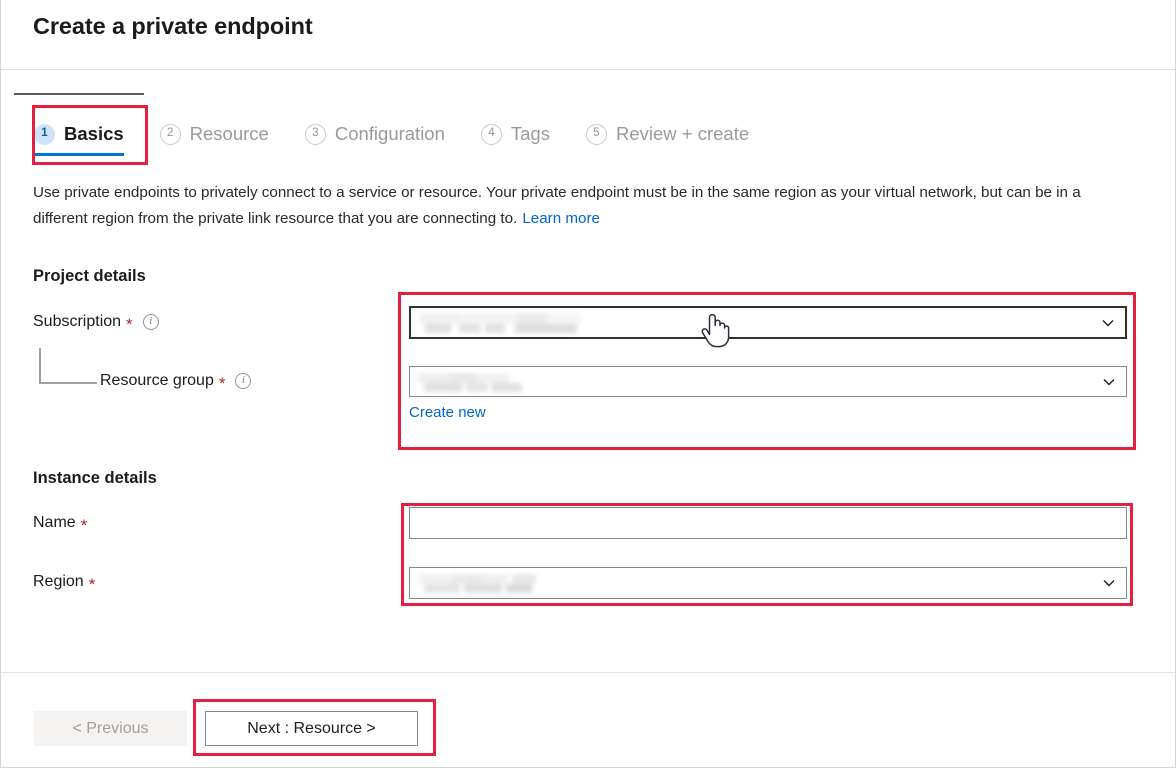  I want to click on tab-active-underline, so click(79, 154).